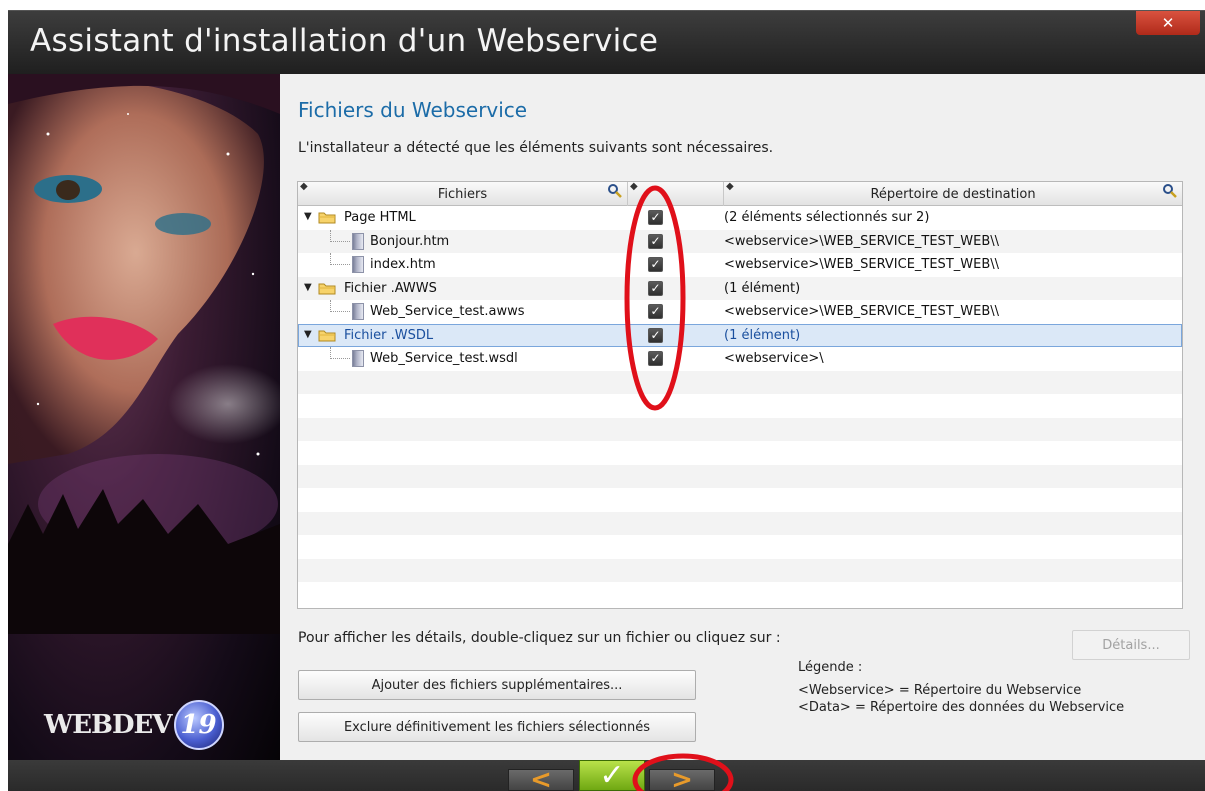  Describe the element at coordinates (1168, 23) in the screenshot. I see `close-button: ✕` at that location.